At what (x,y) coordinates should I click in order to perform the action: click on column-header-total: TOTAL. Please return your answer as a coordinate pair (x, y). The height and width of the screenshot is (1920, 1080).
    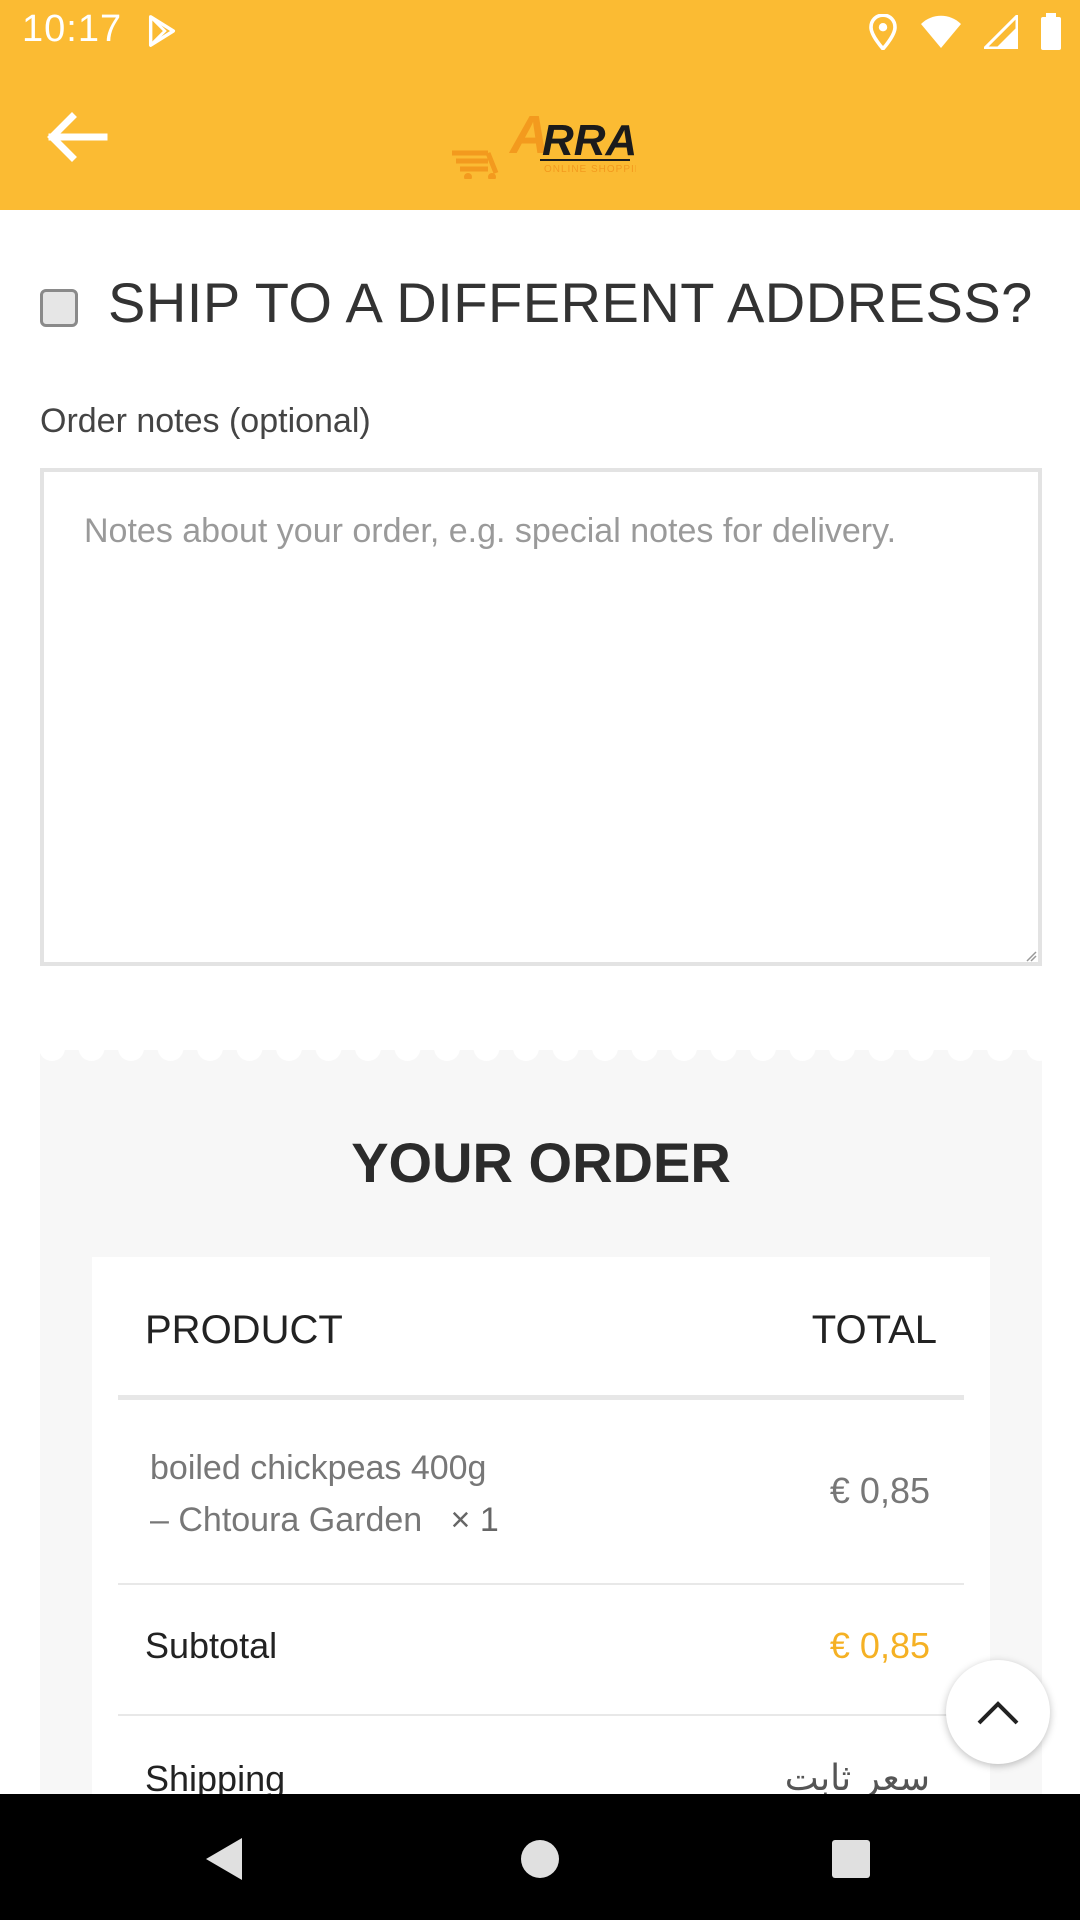
    Looking at the image, I should click on (874, 1330).